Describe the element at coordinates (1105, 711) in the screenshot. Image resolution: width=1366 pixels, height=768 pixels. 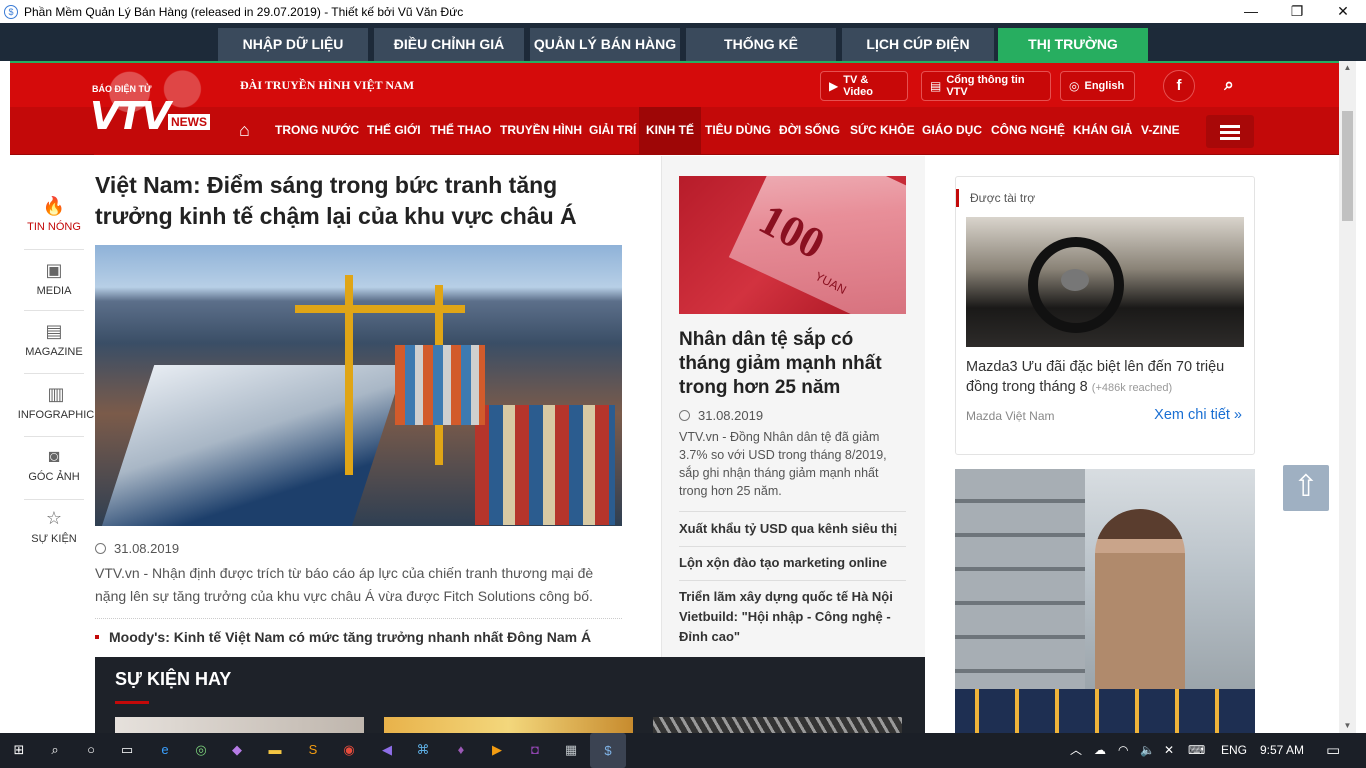
I see `pattern-graphic` at that location.